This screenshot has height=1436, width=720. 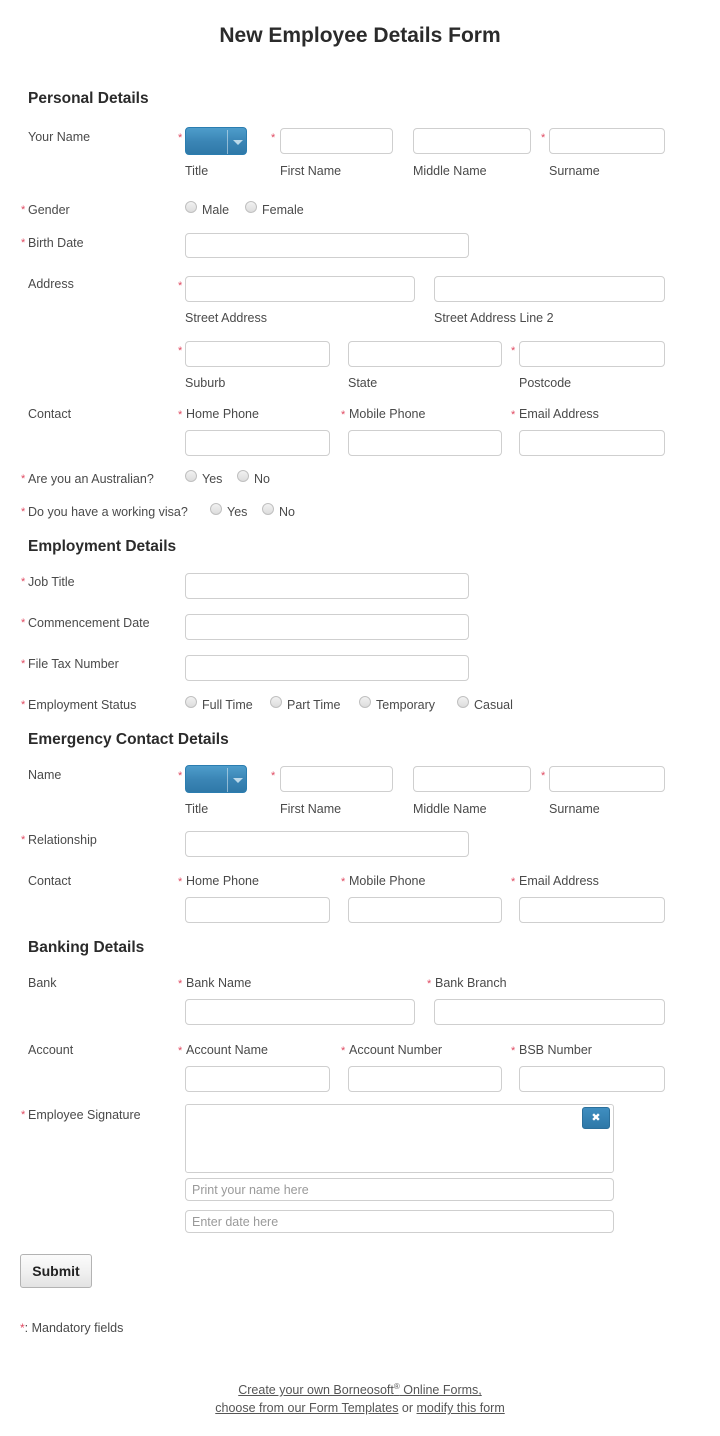 I want to click on radio-visa-yes, so click(x=216, y=509).